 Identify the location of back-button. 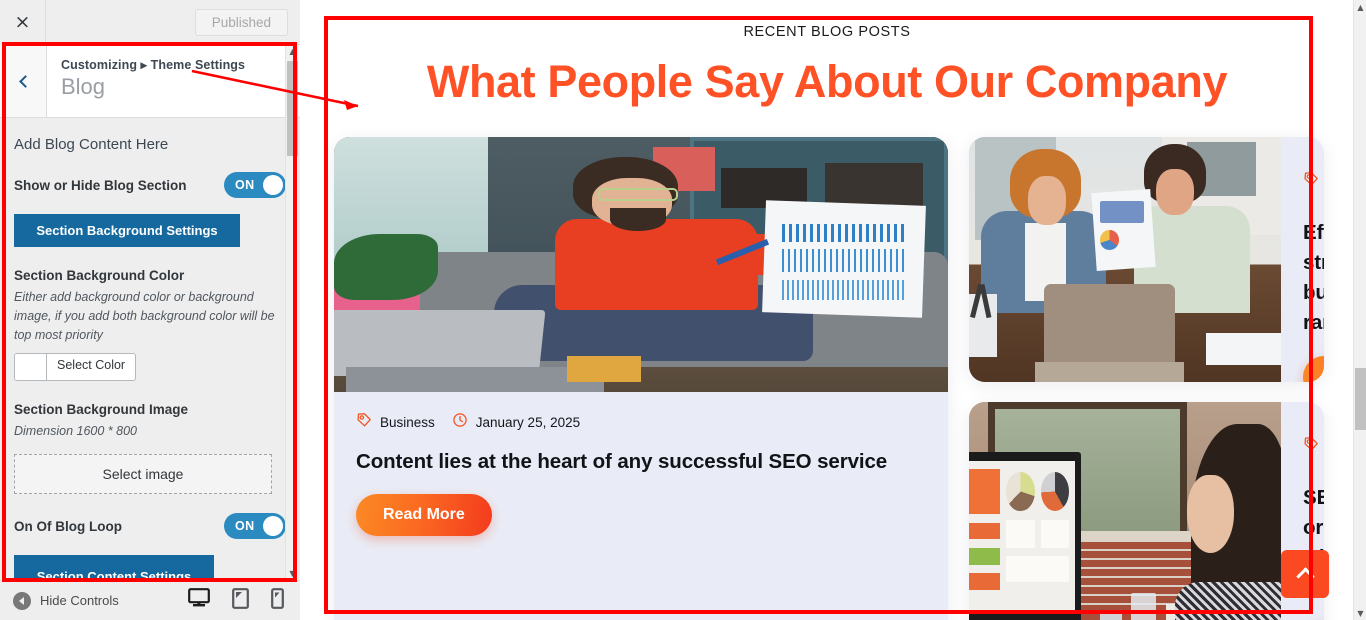
(23, 81).